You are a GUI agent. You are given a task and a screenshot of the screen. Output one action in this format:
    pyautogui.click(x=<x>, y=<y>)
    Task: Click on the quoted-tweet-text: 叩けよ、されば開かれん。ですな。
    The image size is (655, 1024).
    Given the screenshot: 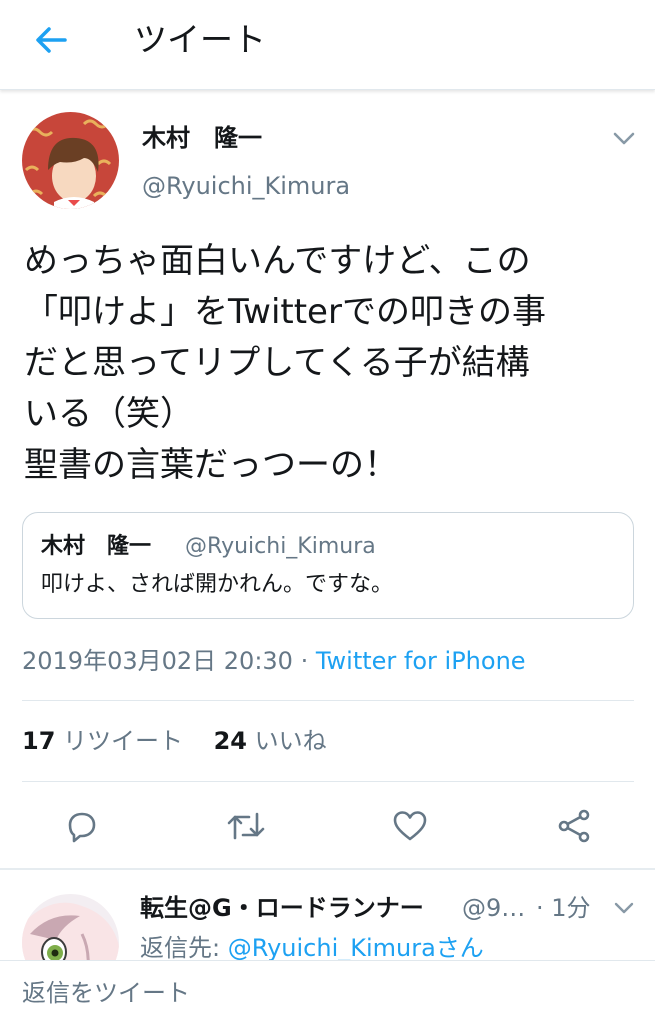 What is the action you would take?
    pyautogui.click(x=217, y=584)
    